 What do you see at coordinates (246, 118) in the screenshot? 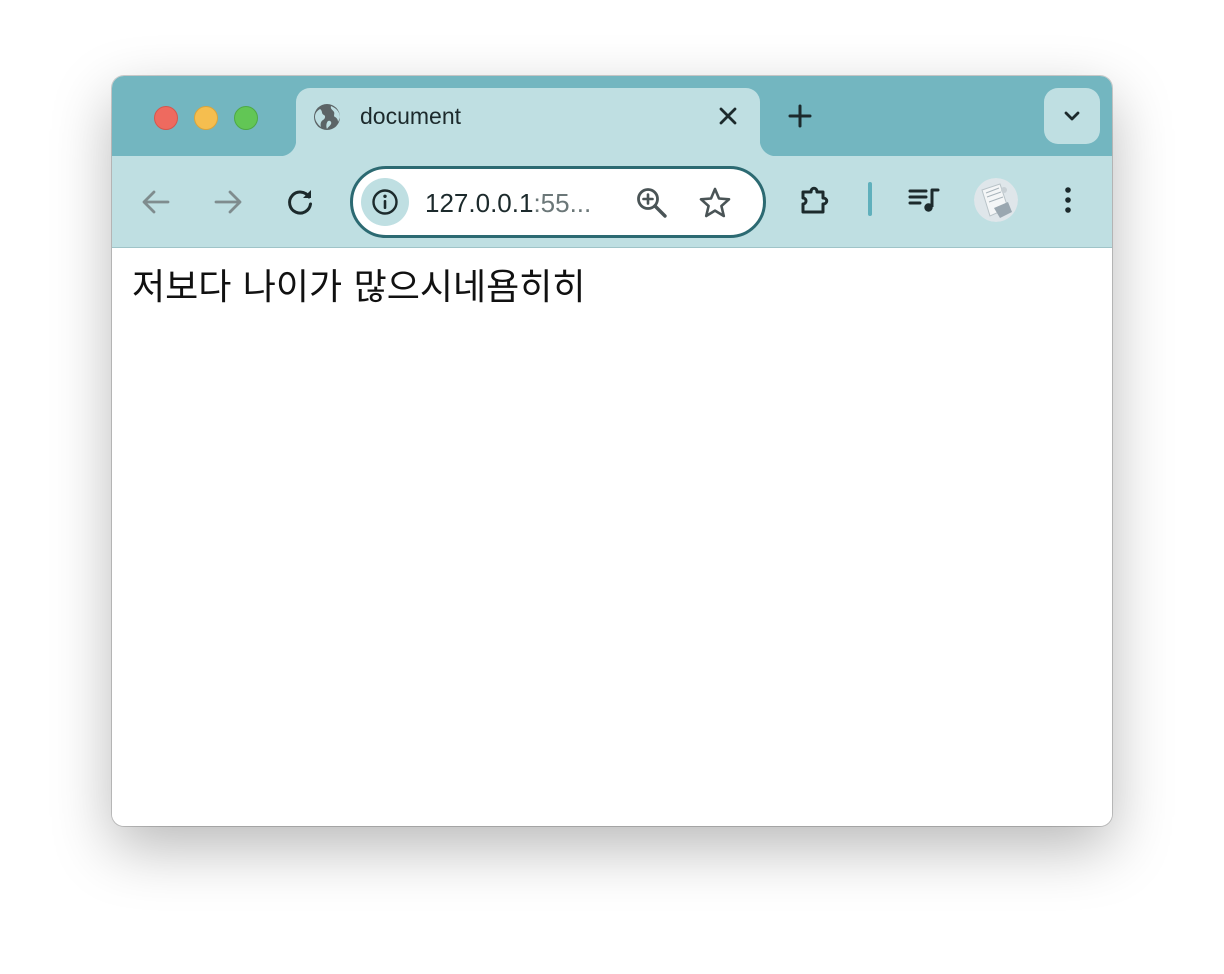
I see `window-maximize-button` at bounding box center [246, 118].